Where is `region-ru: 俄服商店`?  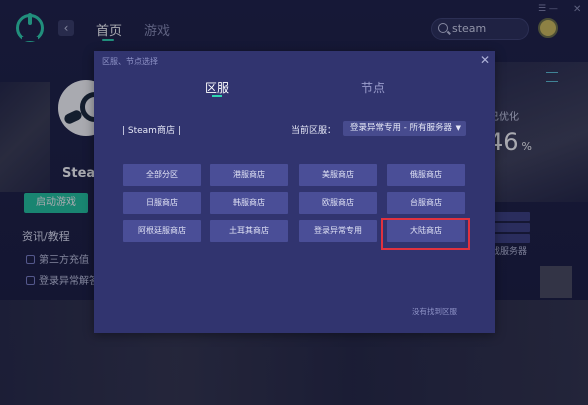
region-ru: 俄服商店 is located at coordinates (426, 175).